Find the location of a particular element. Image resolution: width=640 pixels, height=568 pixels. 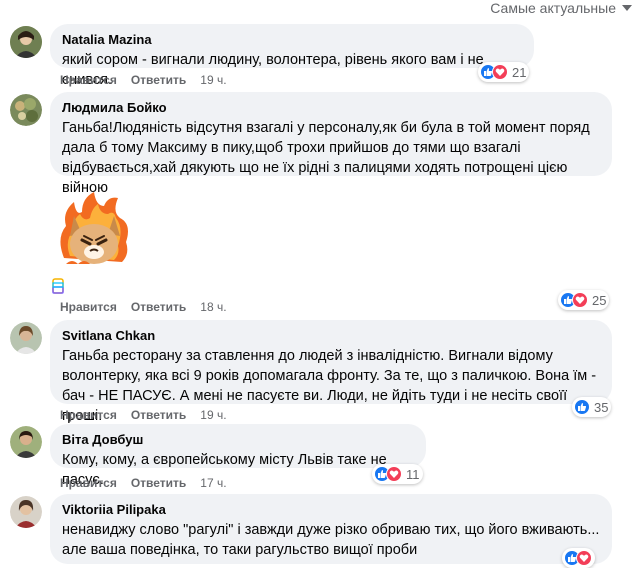

reaction-count: 21 is located at coordinates (519, 72).